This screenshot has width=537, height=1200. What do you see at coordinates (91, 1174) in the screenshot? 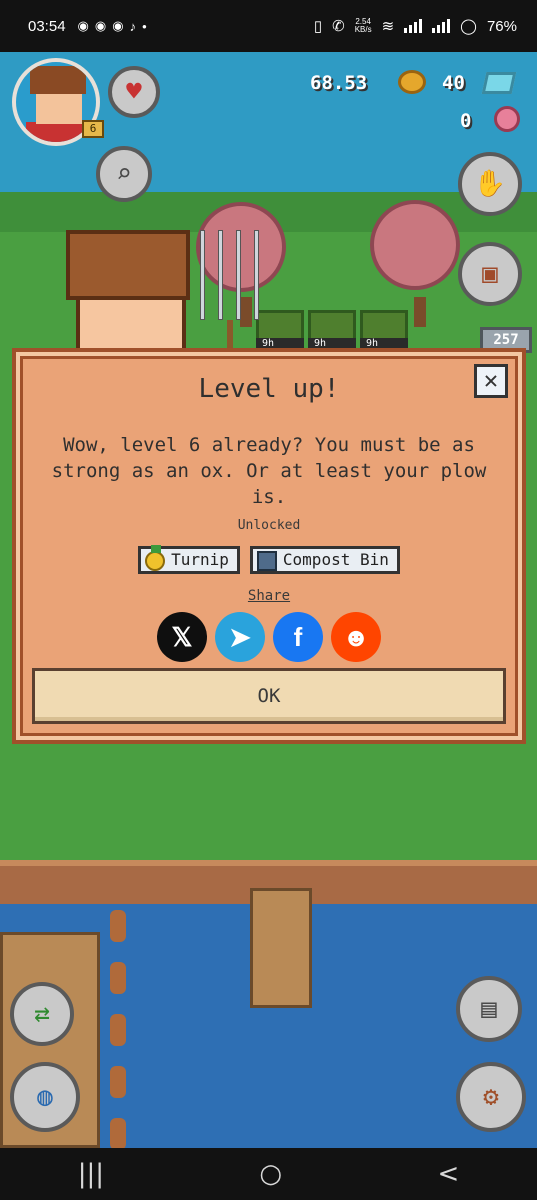
I see `recent-apps-button: |||` at bounding box center [91, 1174].